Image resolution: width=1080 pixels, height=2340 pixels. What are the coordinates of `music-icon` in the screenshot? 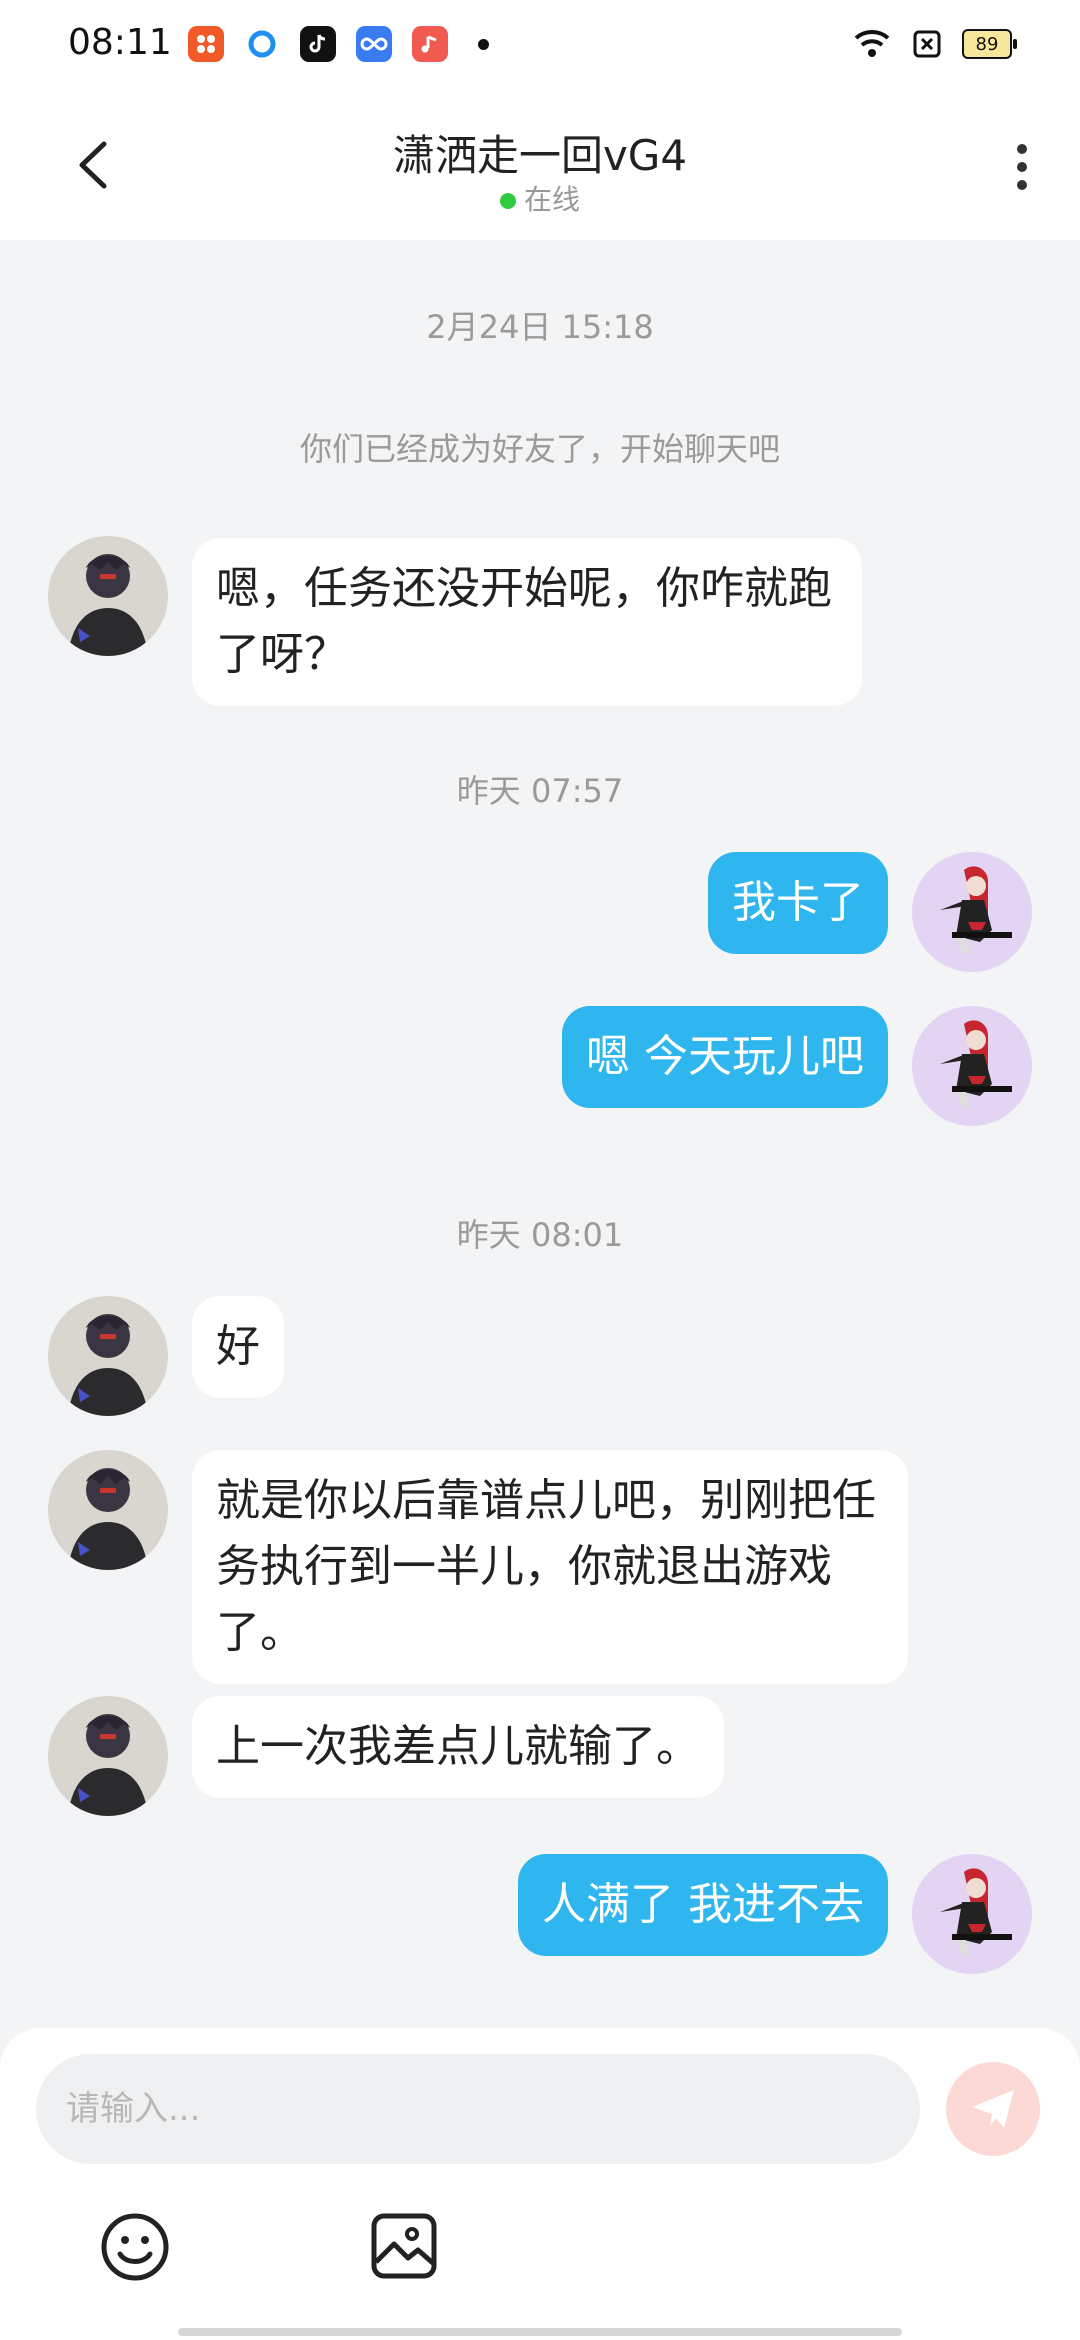 It's located at (430, 44).